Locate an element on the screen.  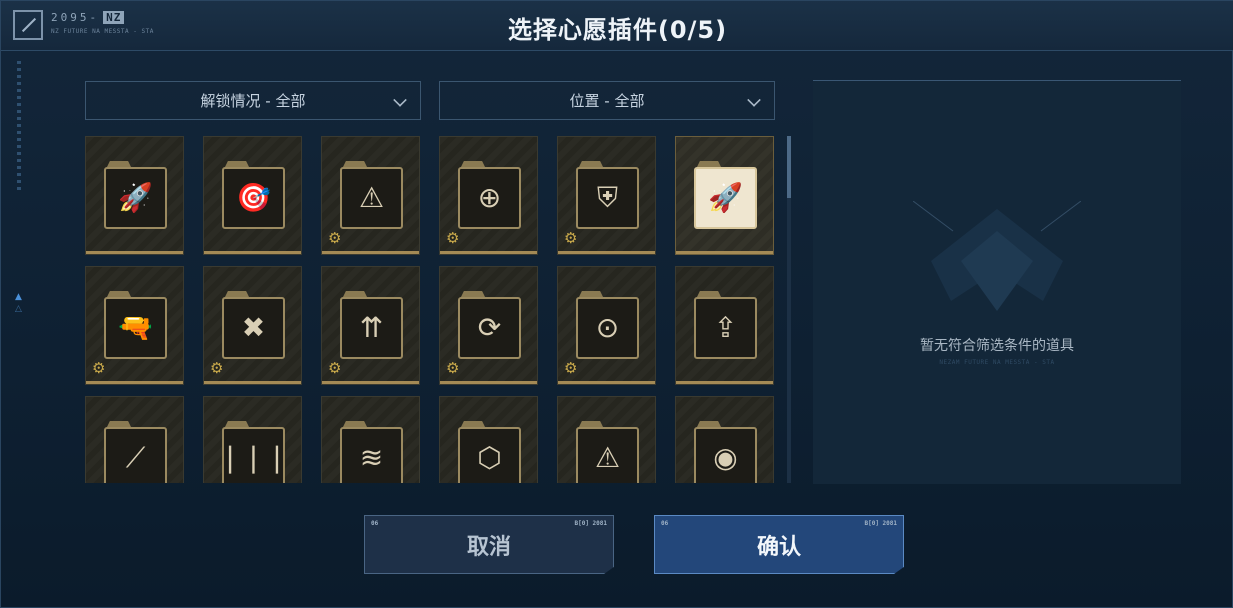
plugin-folder: ✖ is located at coordinates (253, 325).